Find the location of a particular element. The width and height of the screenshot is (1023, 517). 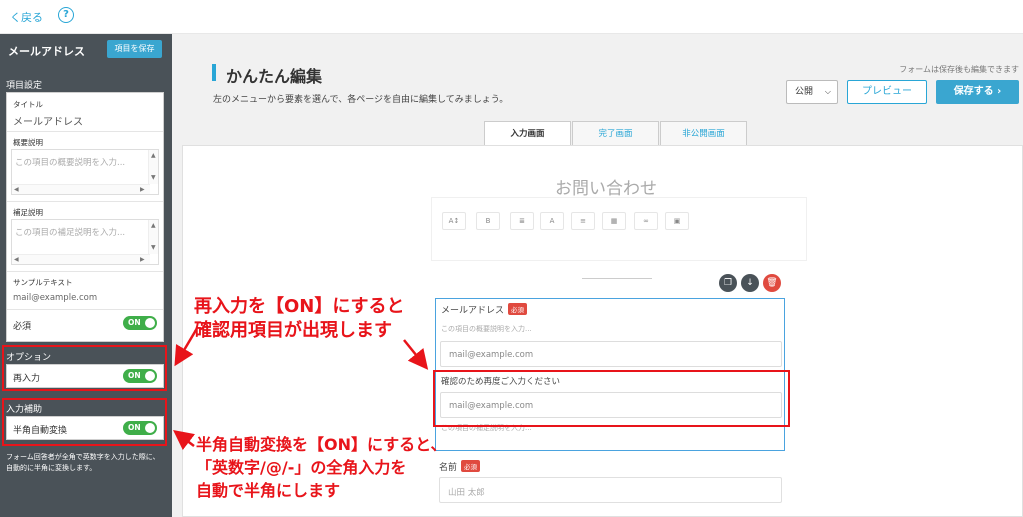

title-label: タイトル is located at coordinates (28, 104).